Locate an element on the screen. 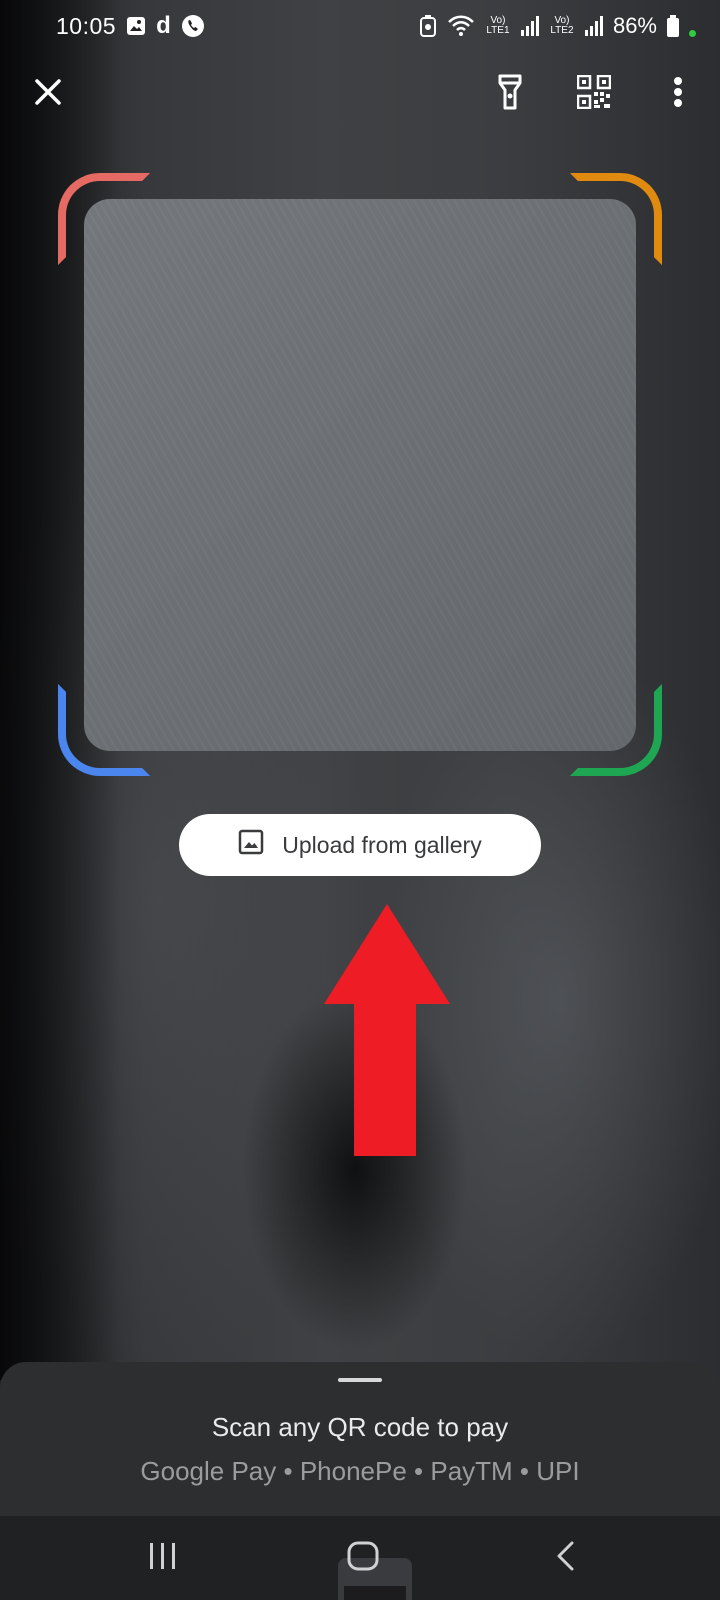 Image resolution: width=720 pixels, height=1600 pixels. flashlight-button is located at coordinates (510, 94).